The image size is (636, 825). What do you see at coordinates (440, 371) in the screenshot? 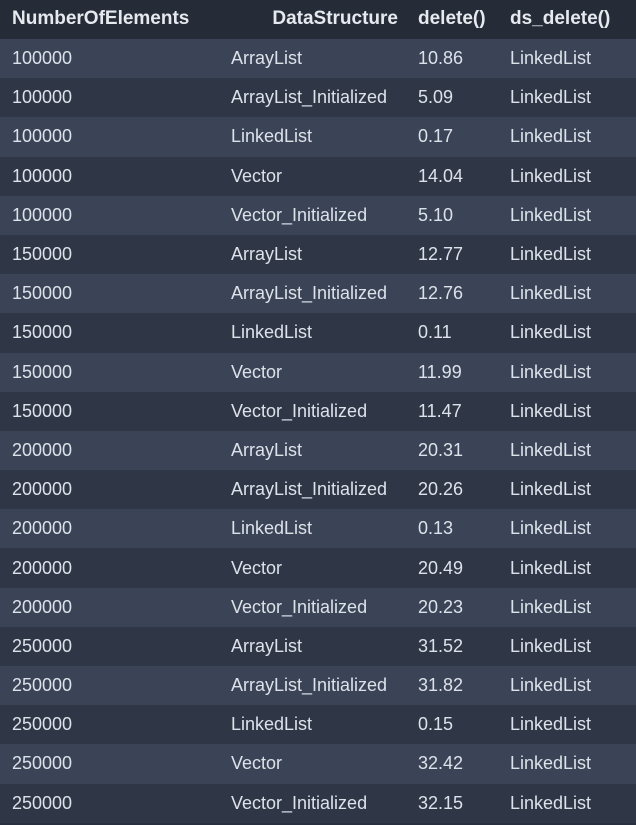
I see `cell-delete: 11.99` at bounding box center [440, 371].